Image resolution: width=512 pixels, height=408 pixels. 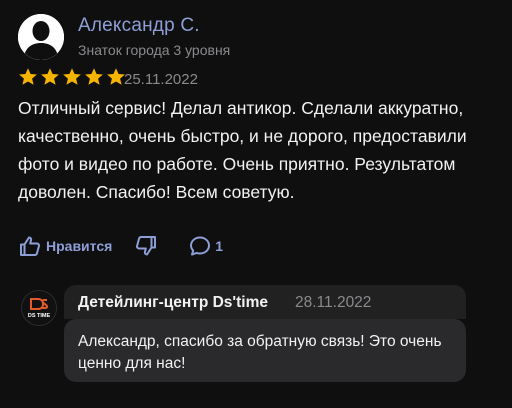 What do you see at coordinates (219, 246) in the screenshot?
I see `comment-count: 1` at bounding box center [219, 246].